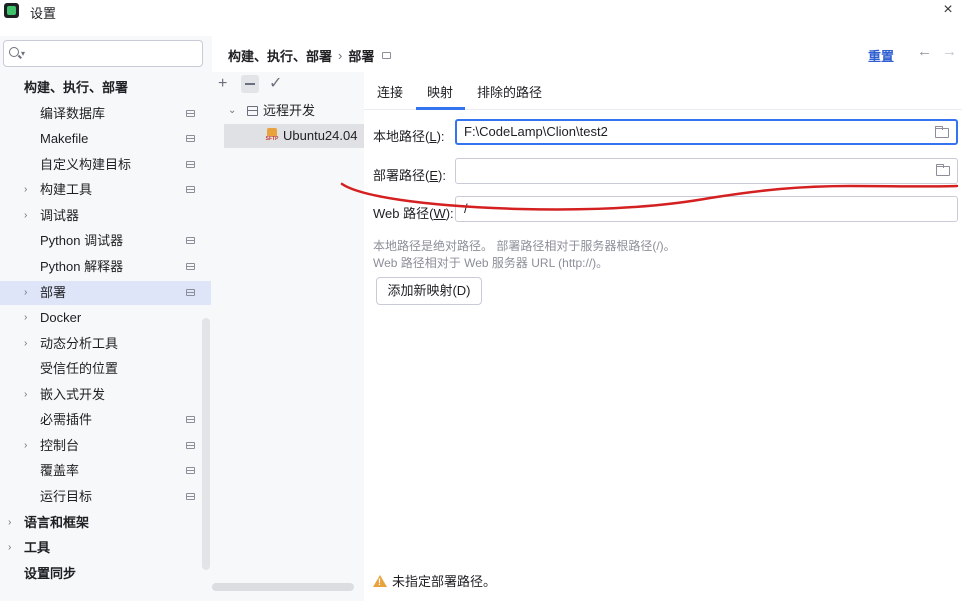 The image size is (962, 601). What do you see at coordinates (440, 108) in the screenshot?
I see `active-tab-indicator` at bounding box center [440, 108].